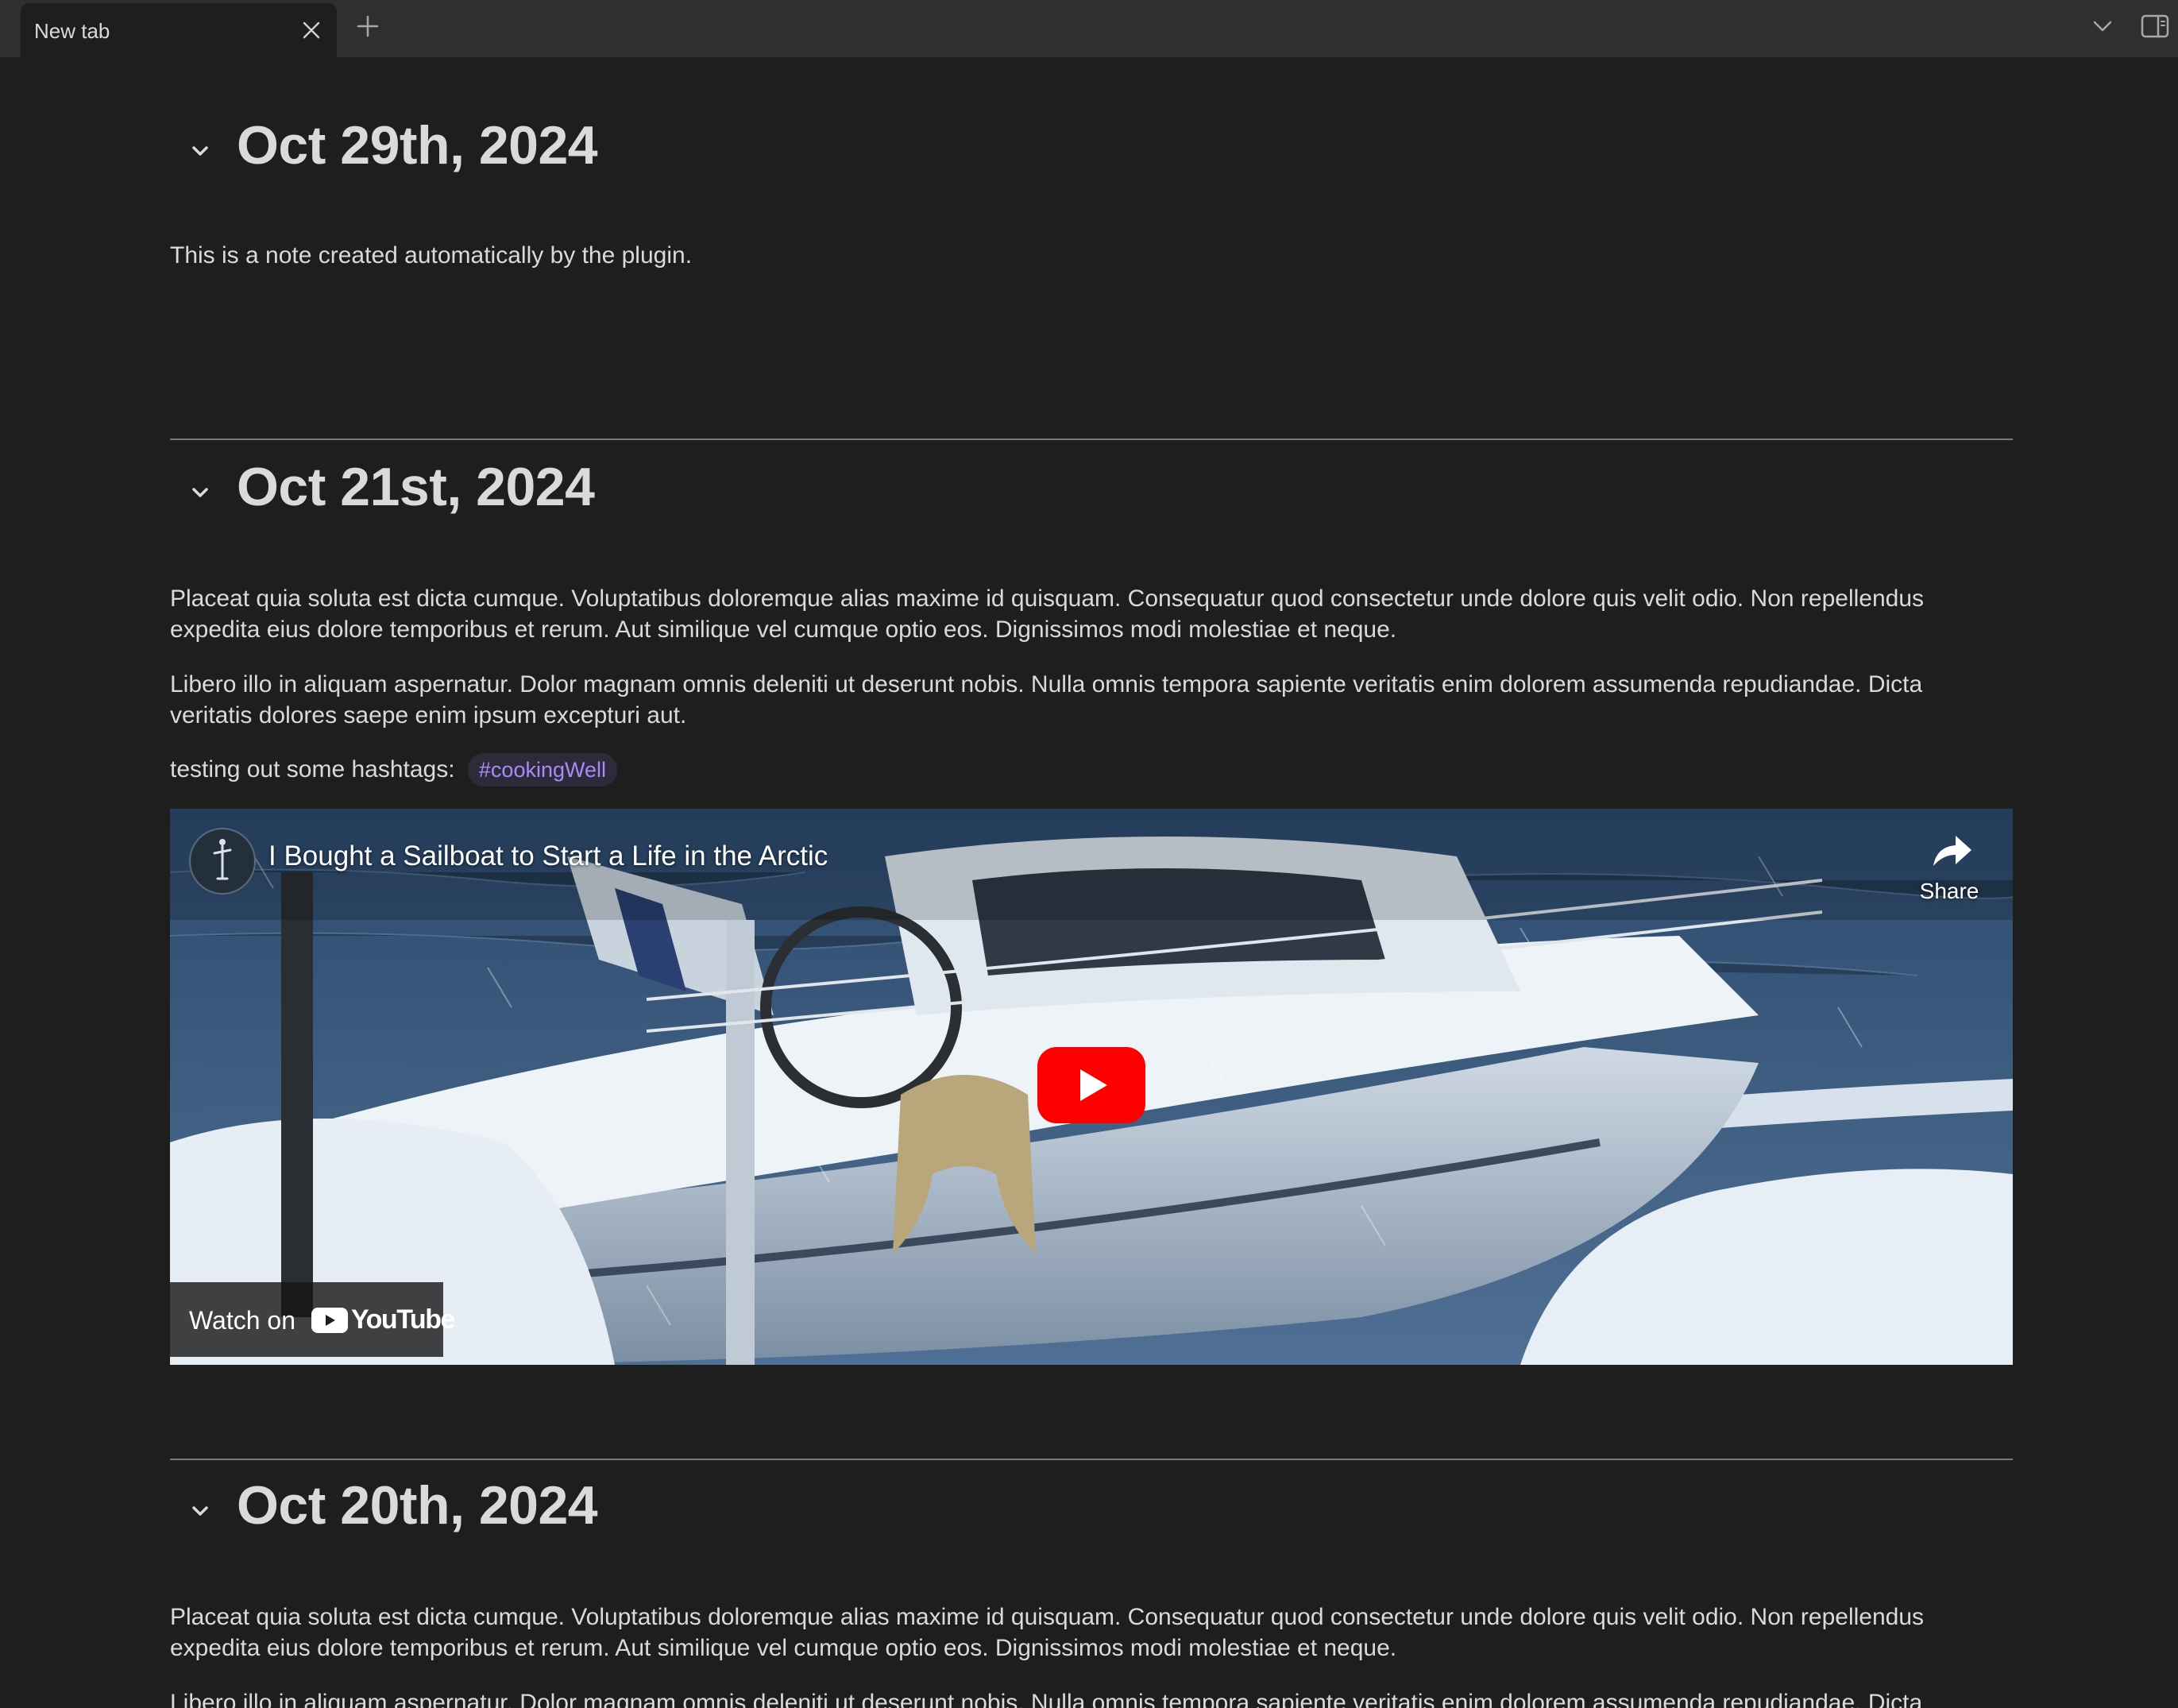  Describe the element at coordinates (2155, 26) in the screenshot. I see `sidebar-toggle-icon` at that location.